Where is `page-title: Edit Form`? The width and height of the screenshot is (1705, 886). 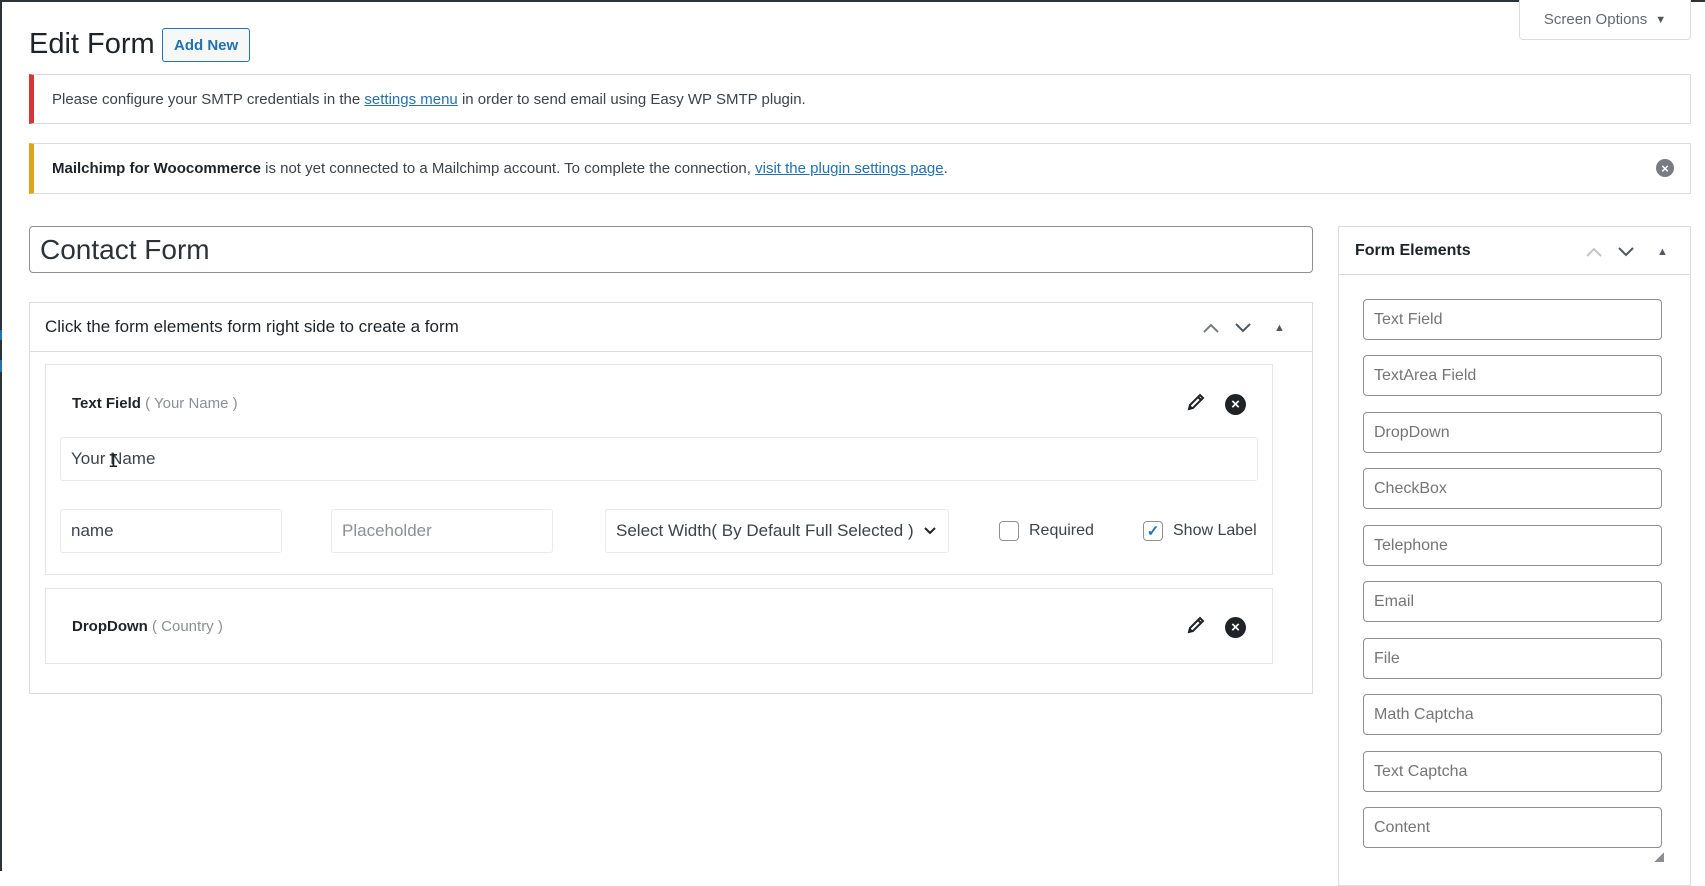
page-title: Edit Form is located at coordinates (92, 44).